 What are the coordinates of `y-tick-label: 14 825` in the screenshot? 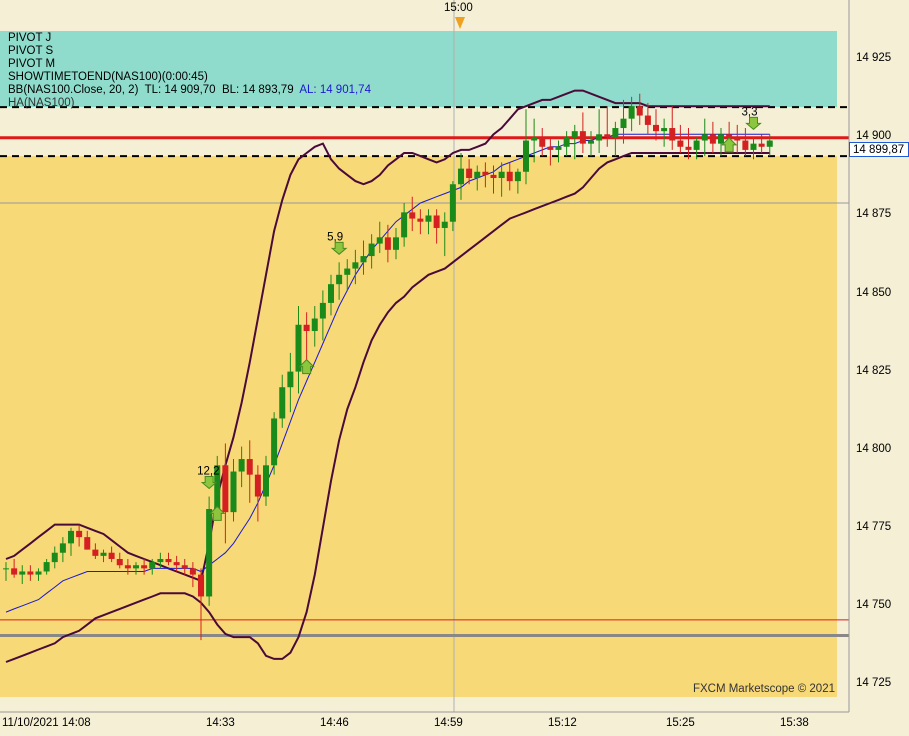 It's located at (874, 370).